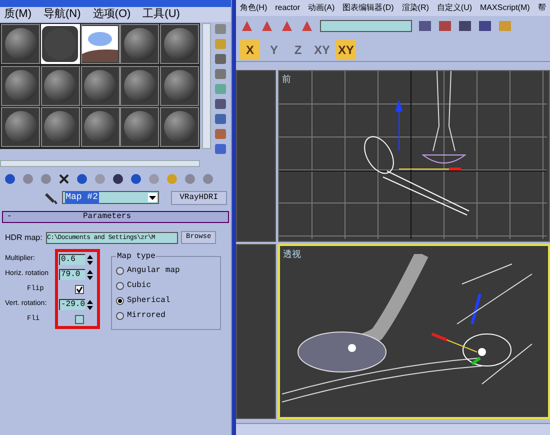 The height and width of the screenshot is (435, 550). What do you see at coordinates (111, 14) in the screenshot?
I see `menu-item: 选项(O)` at bounding box center [111, 14].